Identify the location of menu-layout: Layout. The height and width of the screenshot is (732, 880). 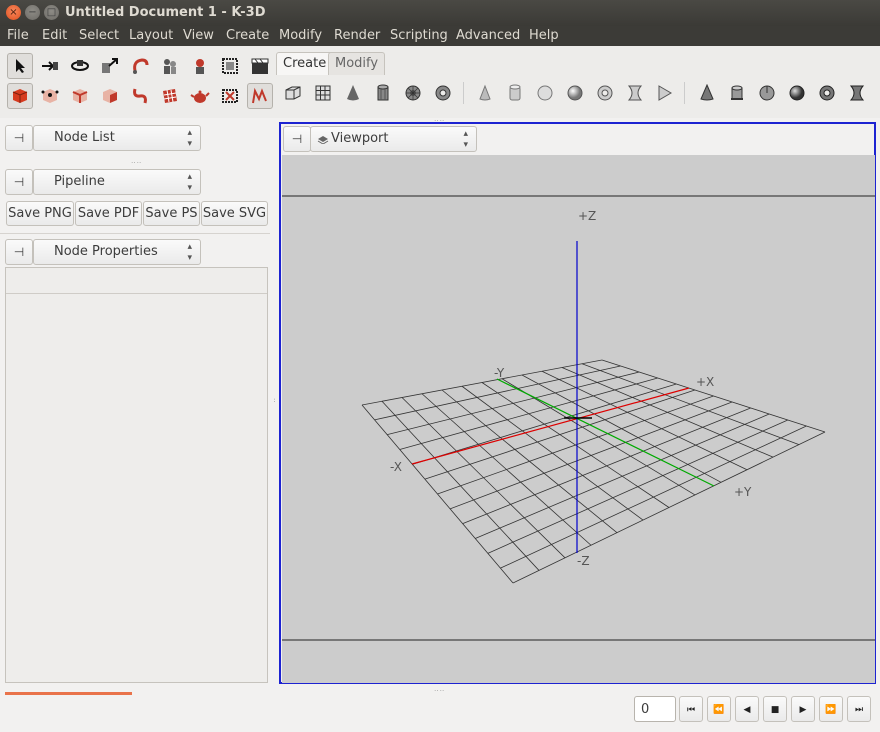
(151, 35).